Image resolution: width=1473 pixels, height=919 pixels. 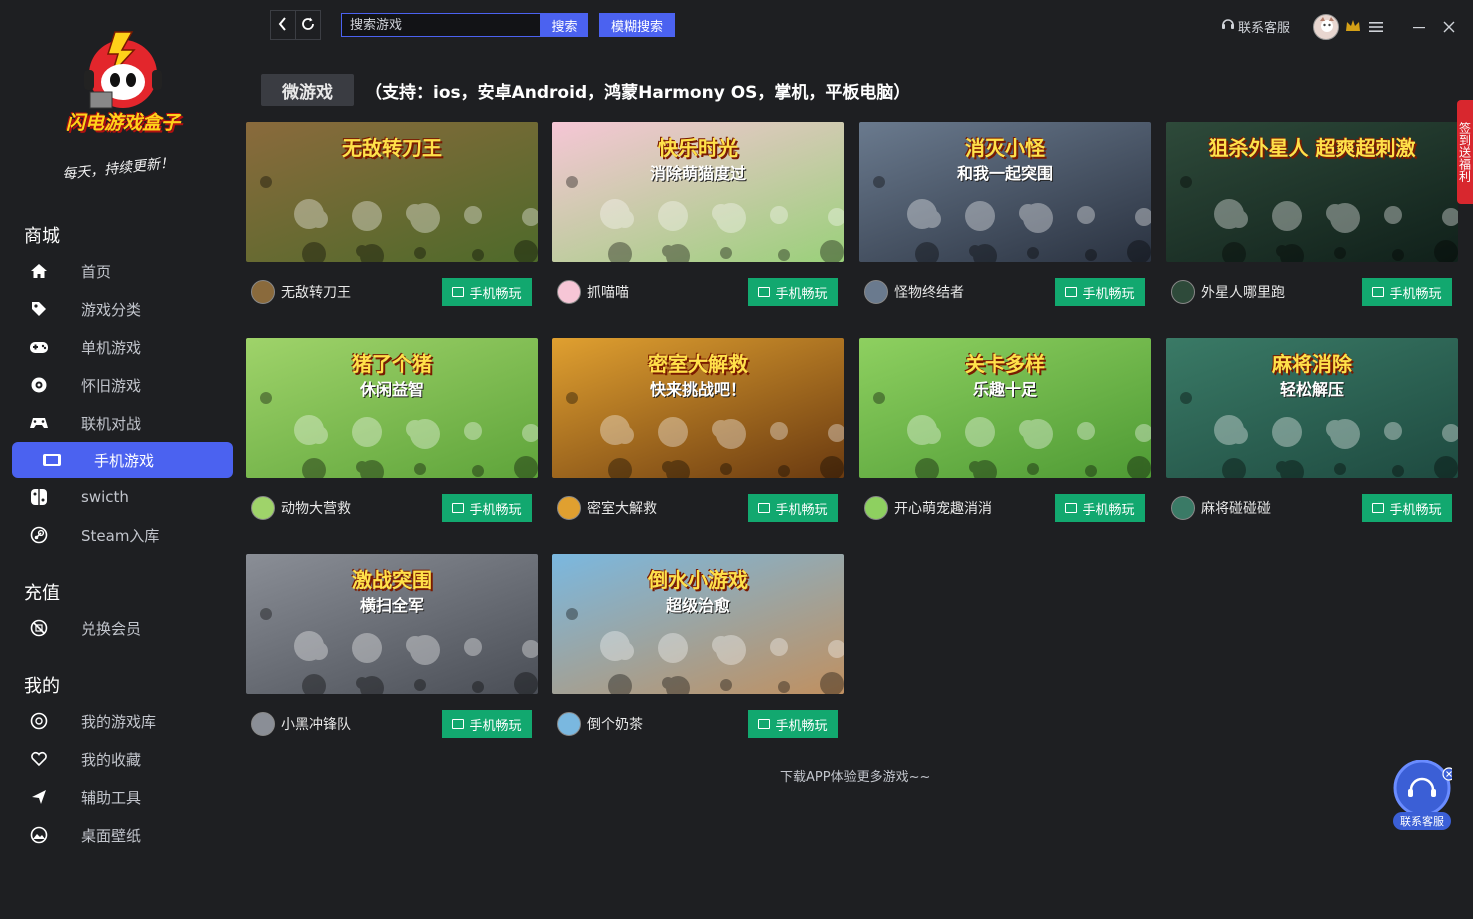 What do you see at coordinates (392, 192) in the screenshot?
I see `game-thumbnail: 无敌转刀王` at bounding box center [392, 192].